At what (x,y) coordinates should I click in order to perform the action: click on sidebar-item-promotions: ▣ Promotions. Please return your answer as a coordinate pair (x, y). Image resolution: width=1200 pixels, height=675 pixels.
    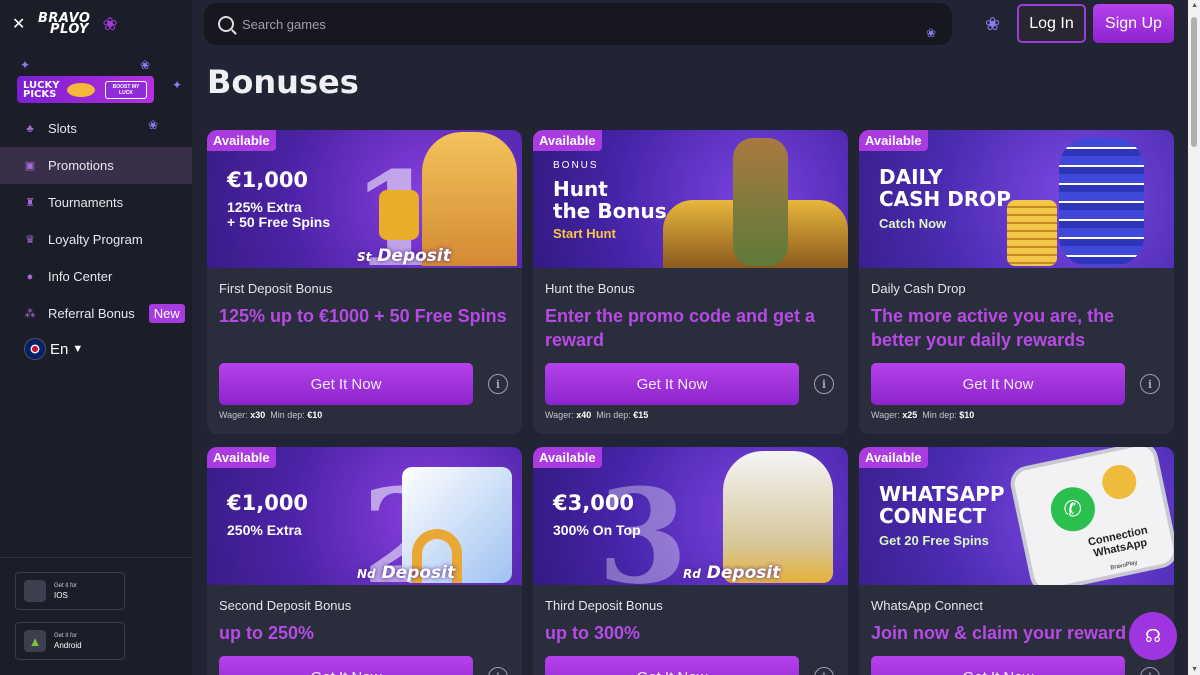
    Looking at the image, I should click on (96, 165).